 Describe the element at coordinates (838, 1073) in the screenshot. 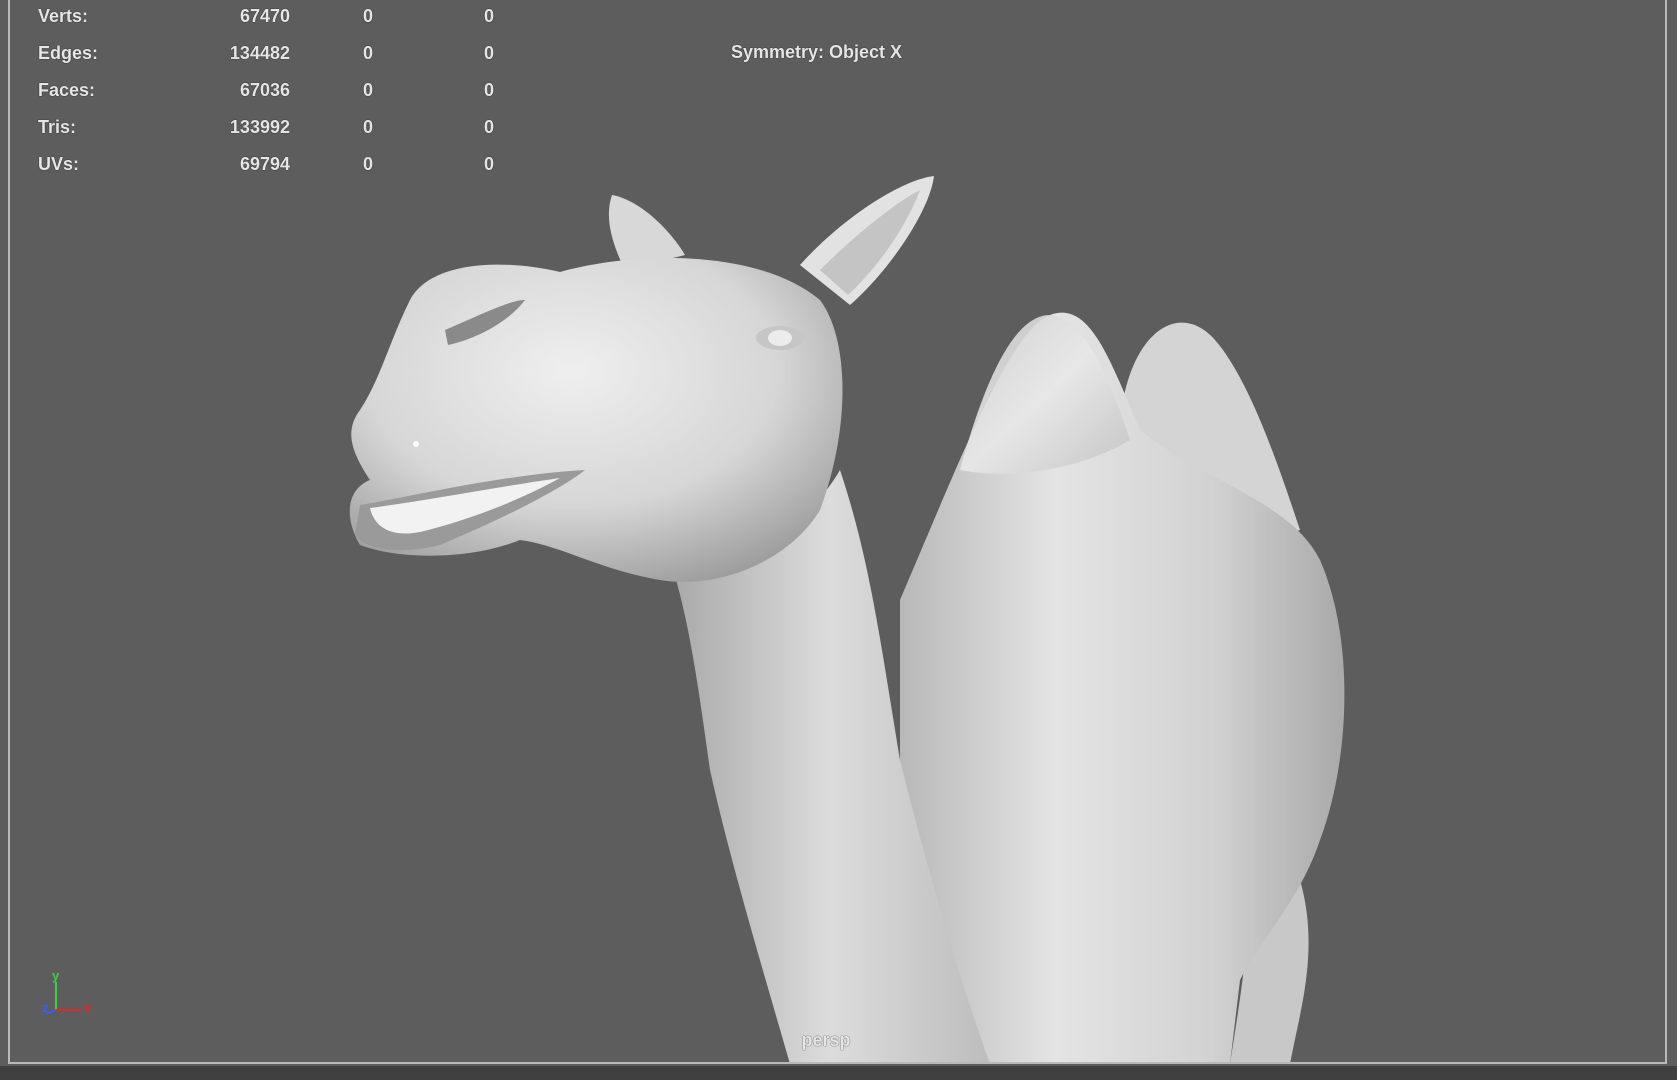

I see `viewport-bottom-edge` at that location.